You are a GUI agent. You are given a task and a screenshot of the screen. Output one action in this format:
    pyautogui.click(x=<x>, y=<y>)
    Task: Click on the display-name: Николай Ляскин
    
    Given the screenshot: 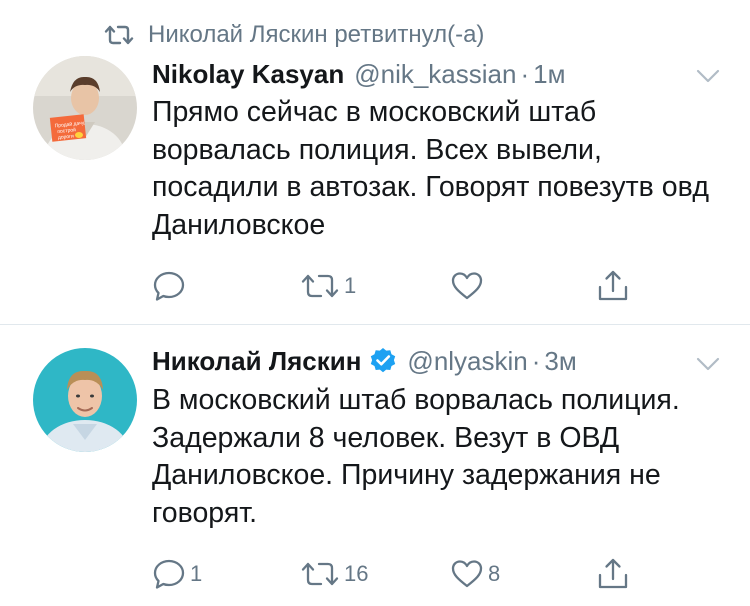 What is the action you would take?
    pyautogui.click(x=256, y=361)
    